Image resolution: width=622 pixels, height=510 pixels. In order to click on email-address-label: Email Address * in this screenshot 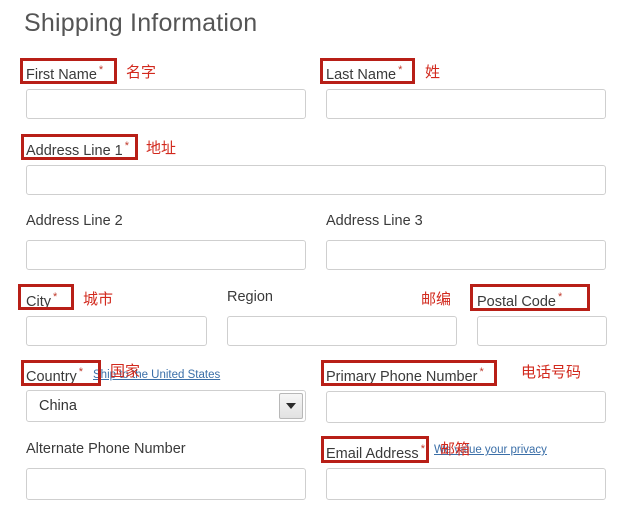, I will do `click(375, 452)`.